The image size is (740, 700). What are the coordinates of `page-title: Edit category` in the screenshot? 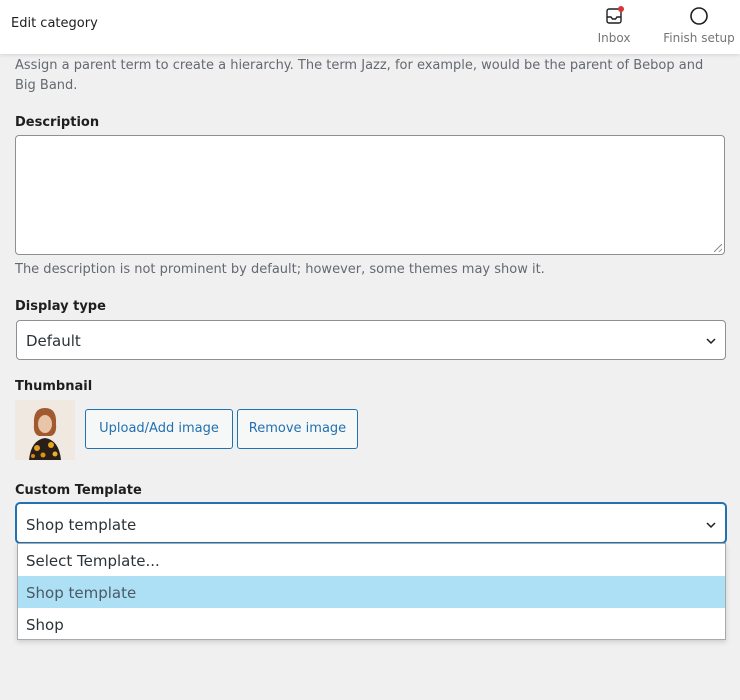 It's located at (54, 23).